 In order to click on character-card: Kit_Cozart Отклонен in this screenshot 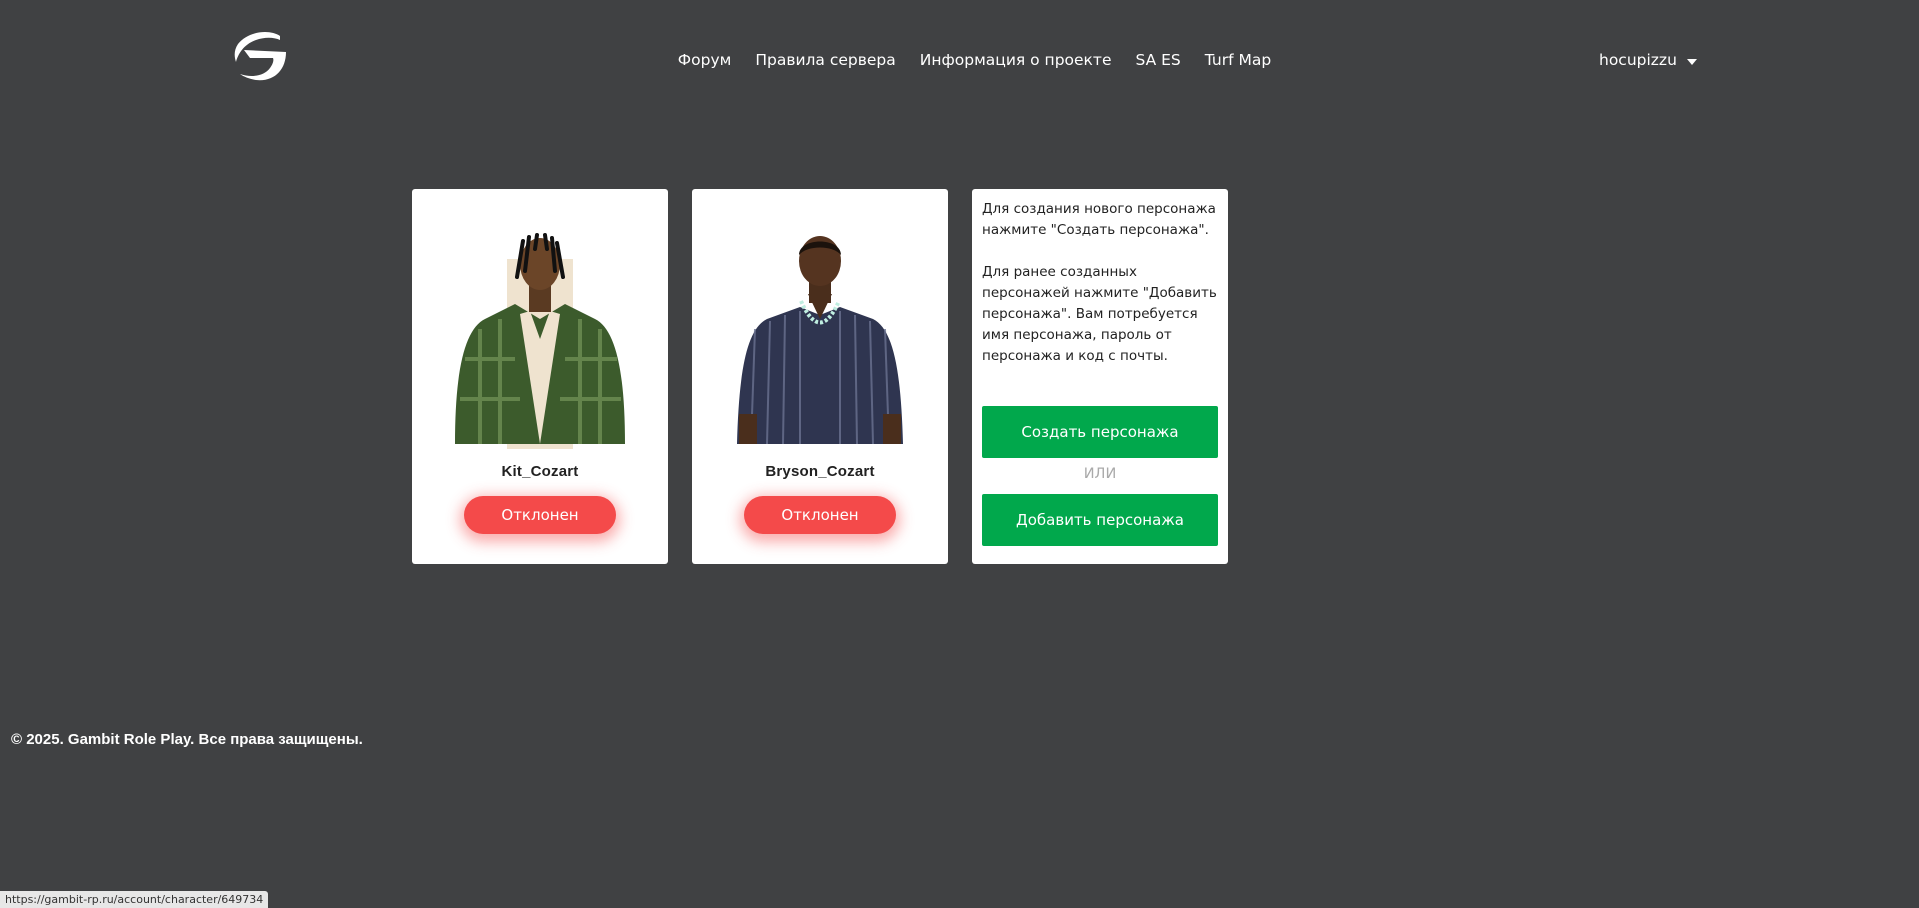, I will do `click(540, 376)`.